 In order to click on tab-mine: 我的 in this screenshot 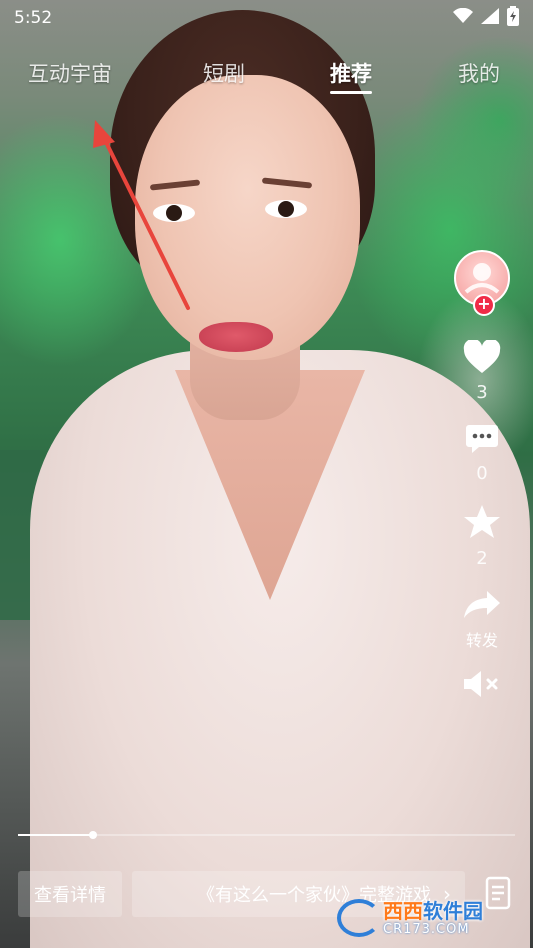, I will do `click(479, 73)`.